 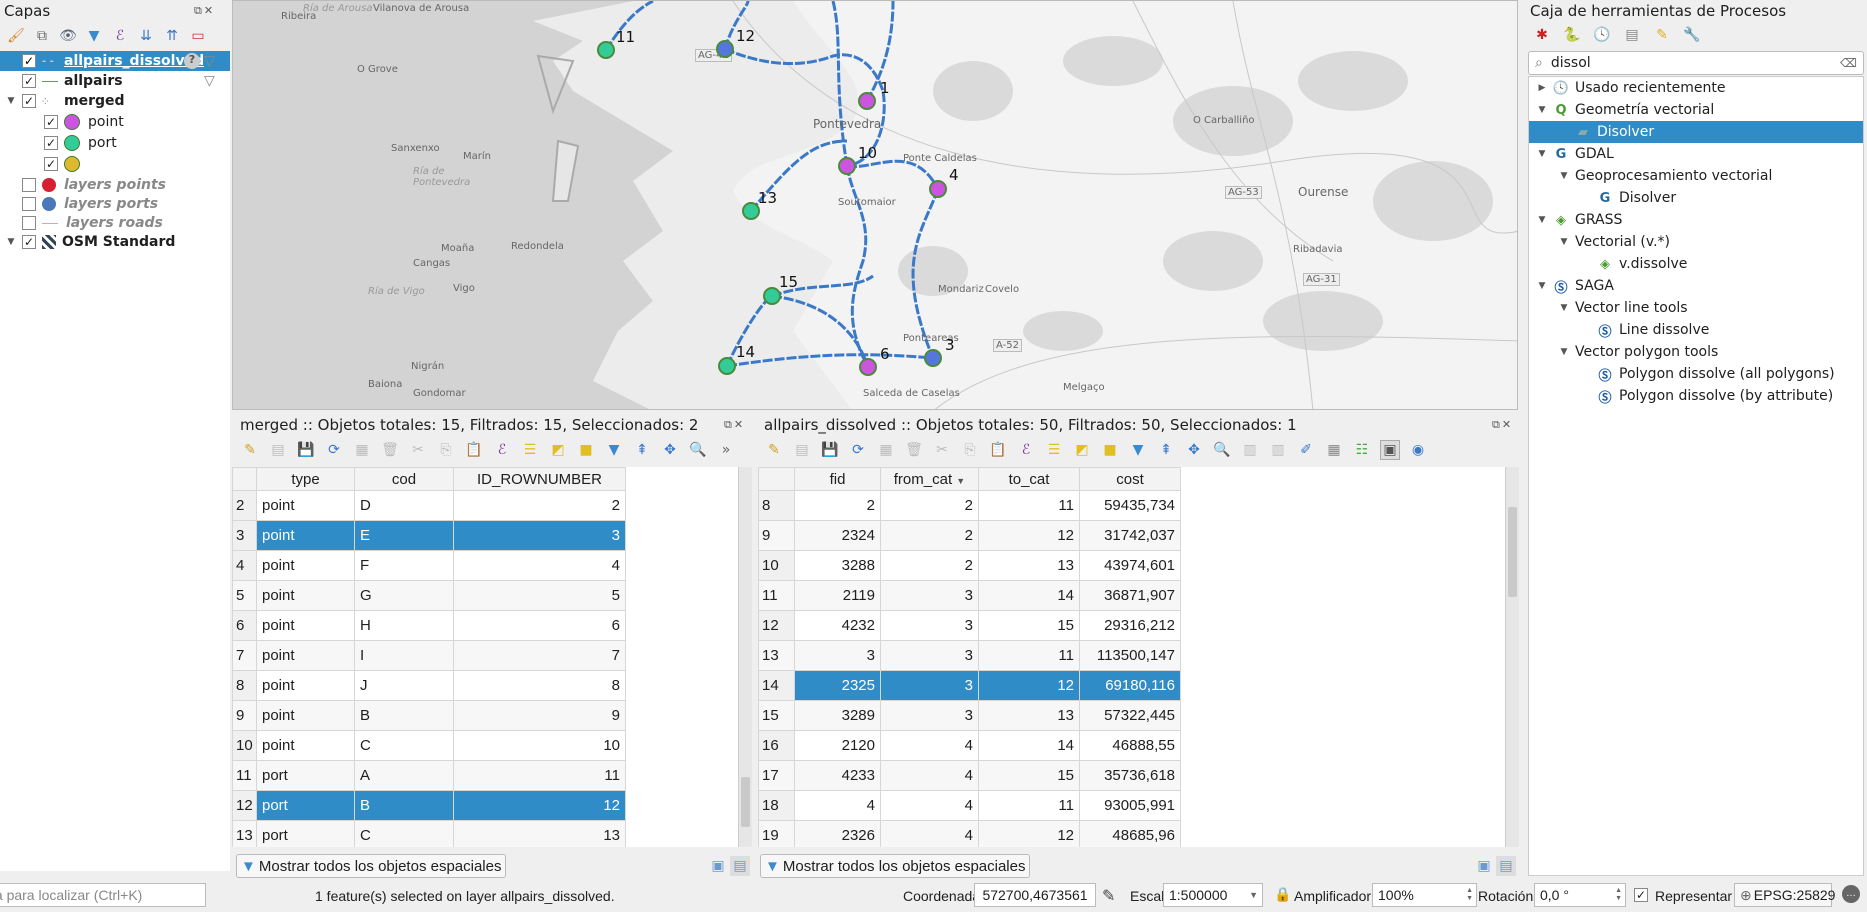 I want to click on collapse-all-icon: ⇈, so click(x=172, y=36).